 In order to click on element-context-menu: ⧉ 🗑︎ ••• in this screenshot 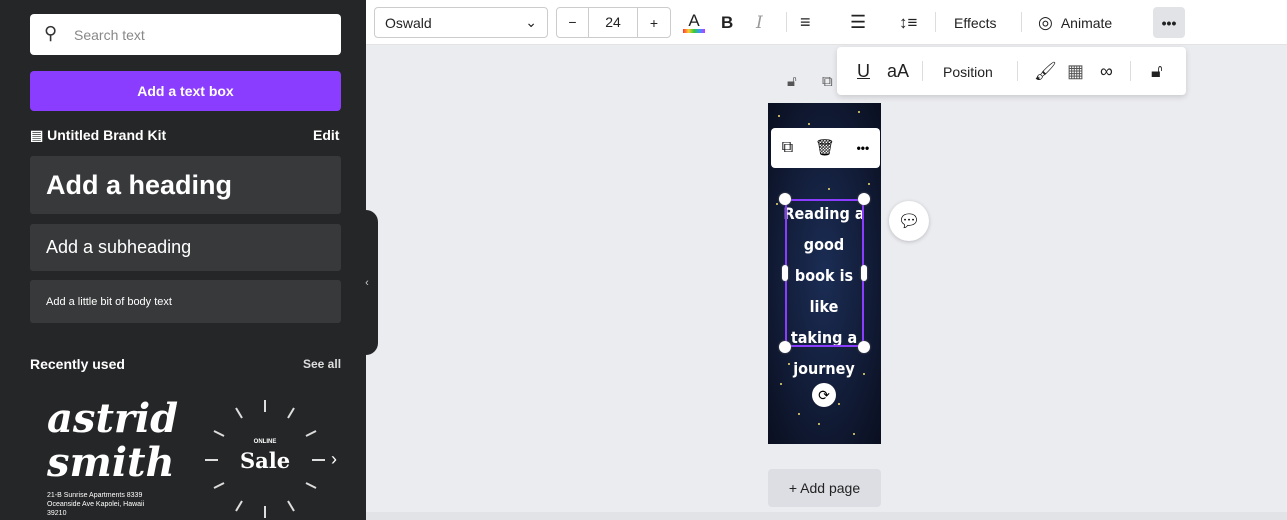, I will do `click(825, 148)`.